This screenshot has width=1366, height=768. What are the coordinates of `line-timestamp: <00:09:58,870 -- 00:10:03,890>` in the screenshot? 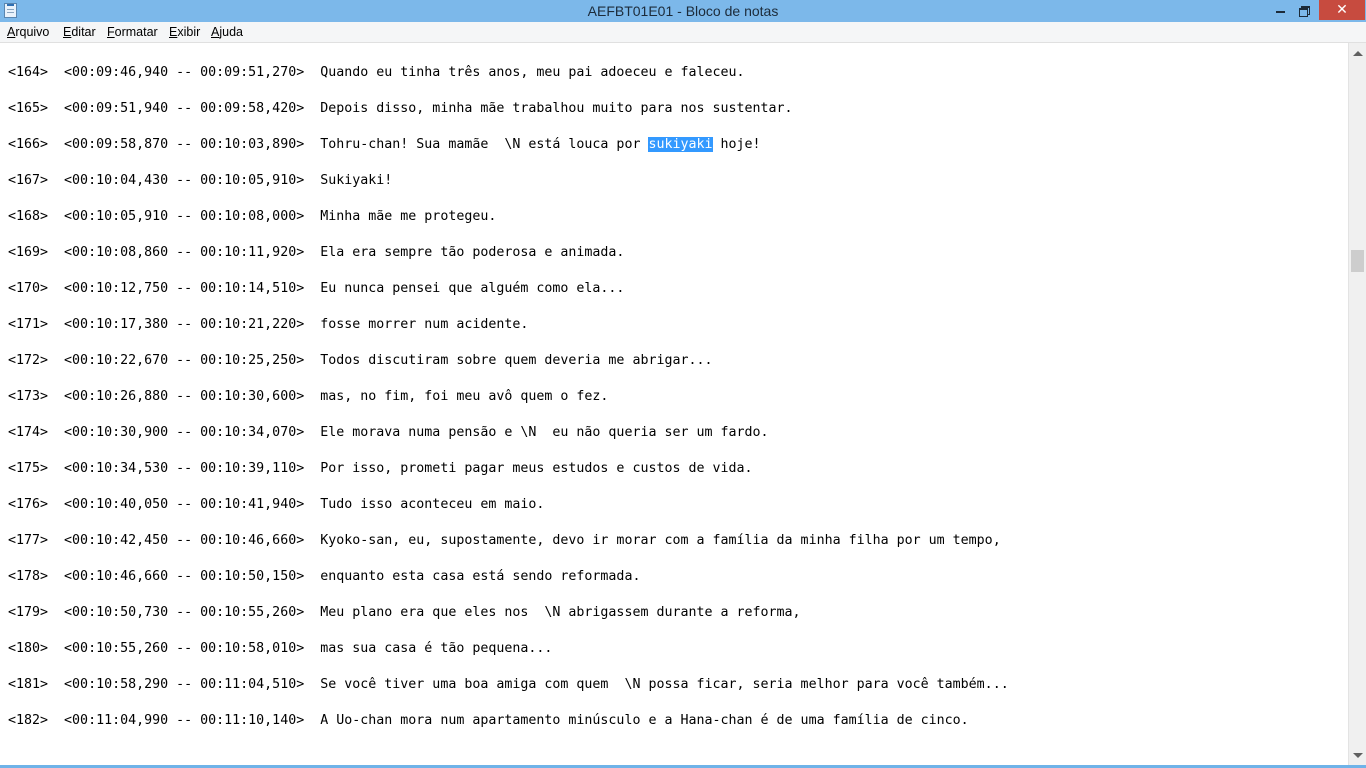 It's located at (184, 144).